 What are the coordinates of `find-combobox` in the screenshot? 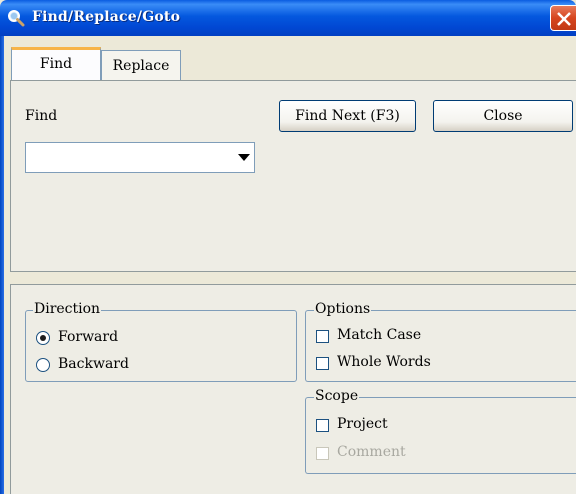 It's located at (140, 157).